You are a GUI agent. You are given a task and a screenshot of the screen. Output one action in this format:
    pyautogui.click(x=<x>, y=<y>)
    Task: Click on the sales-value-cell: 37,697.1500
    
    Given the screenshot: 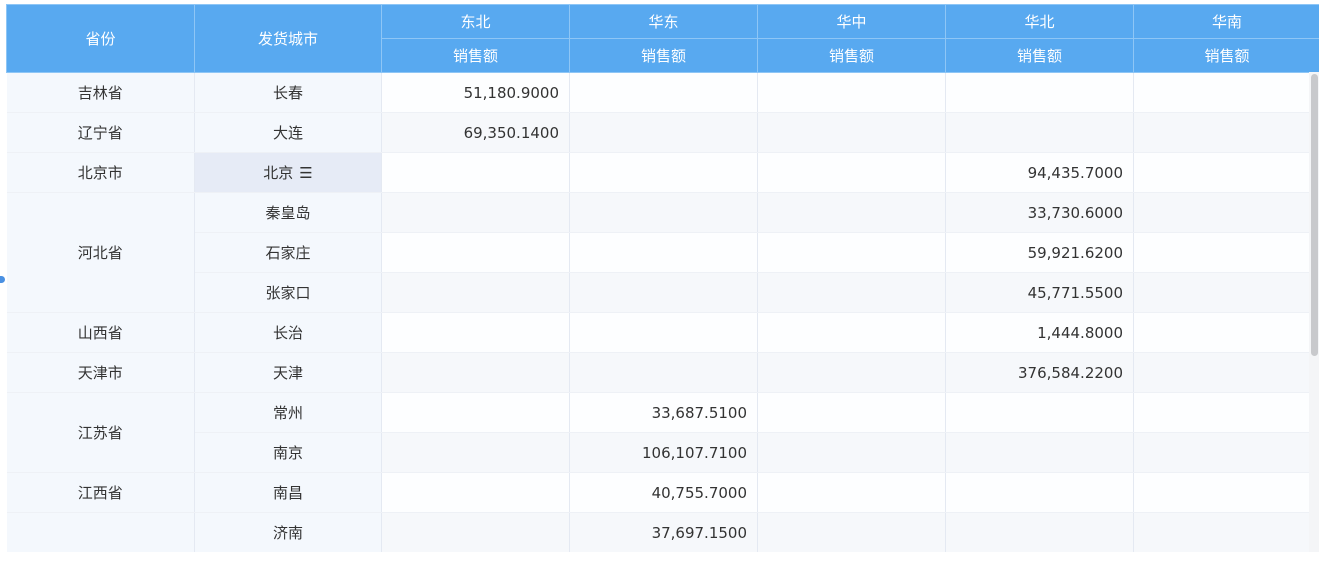 What is the action you would take?
    pyautogui.click(x=663, y=532)
    